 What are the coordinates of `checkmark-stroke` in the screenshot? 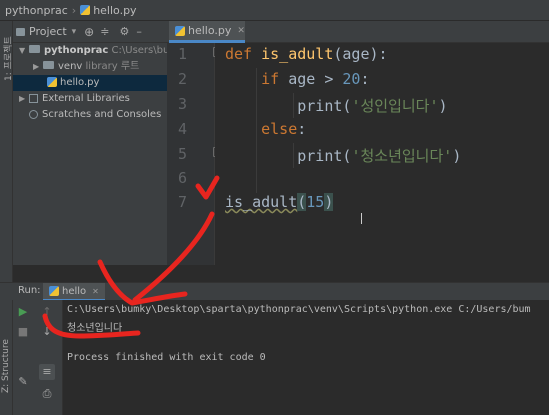 It's located at (207, 187).